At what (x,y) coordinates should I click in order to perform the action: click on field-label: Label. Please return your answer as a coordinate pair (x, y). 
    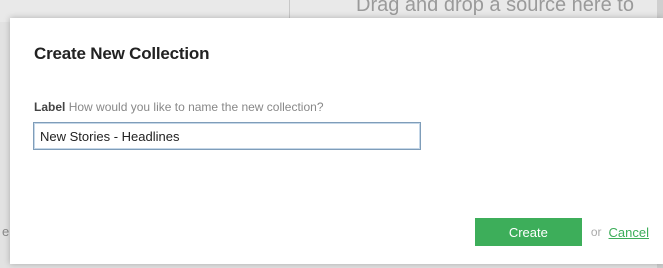
    Looking at the image, I should click on (50, 107).